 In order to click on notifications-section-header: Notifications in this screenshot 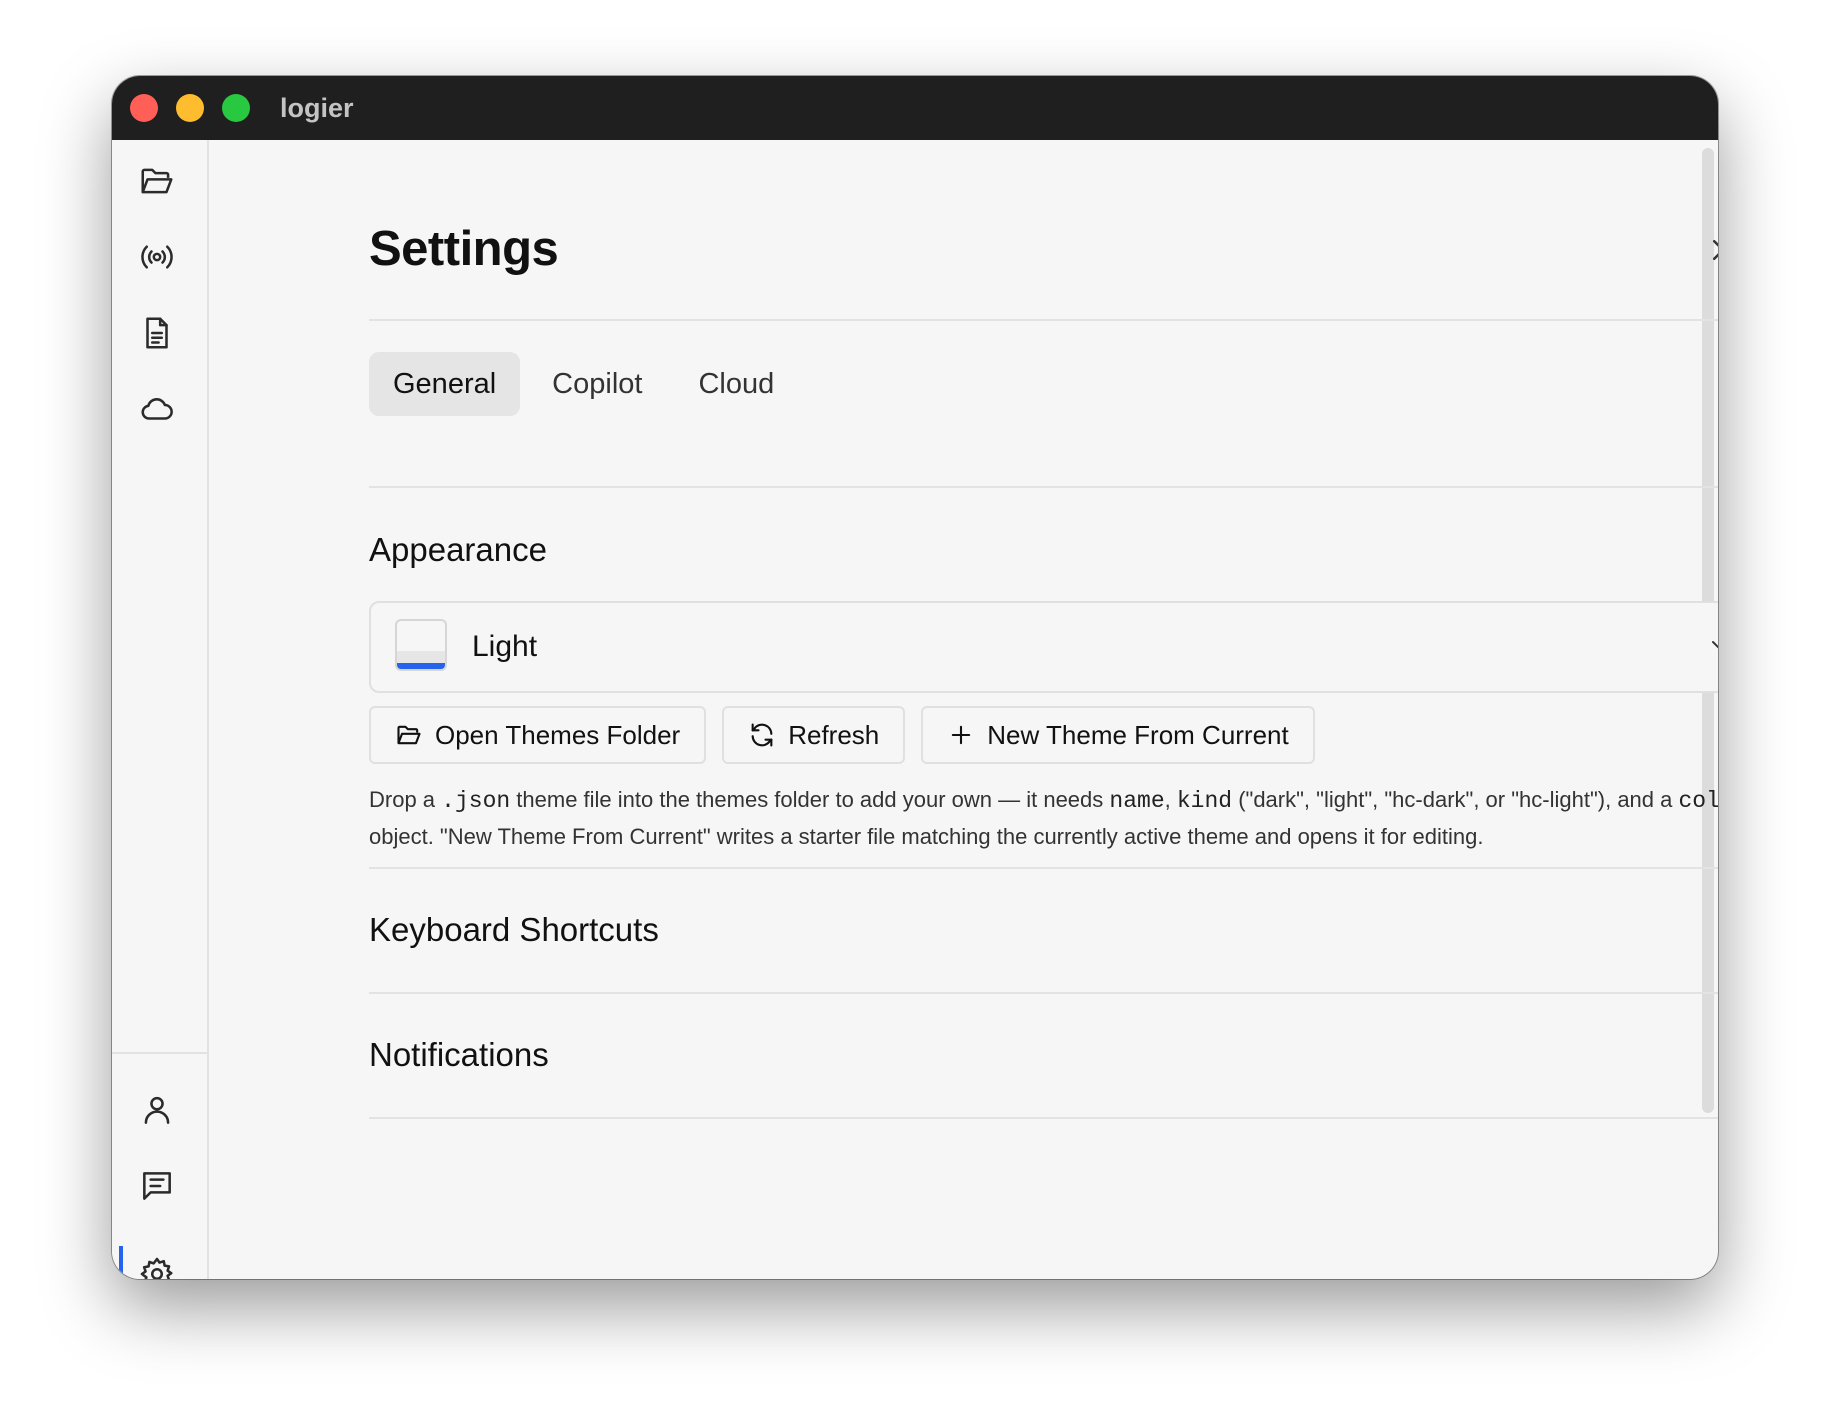, I will do `click(1043, 1055)`.